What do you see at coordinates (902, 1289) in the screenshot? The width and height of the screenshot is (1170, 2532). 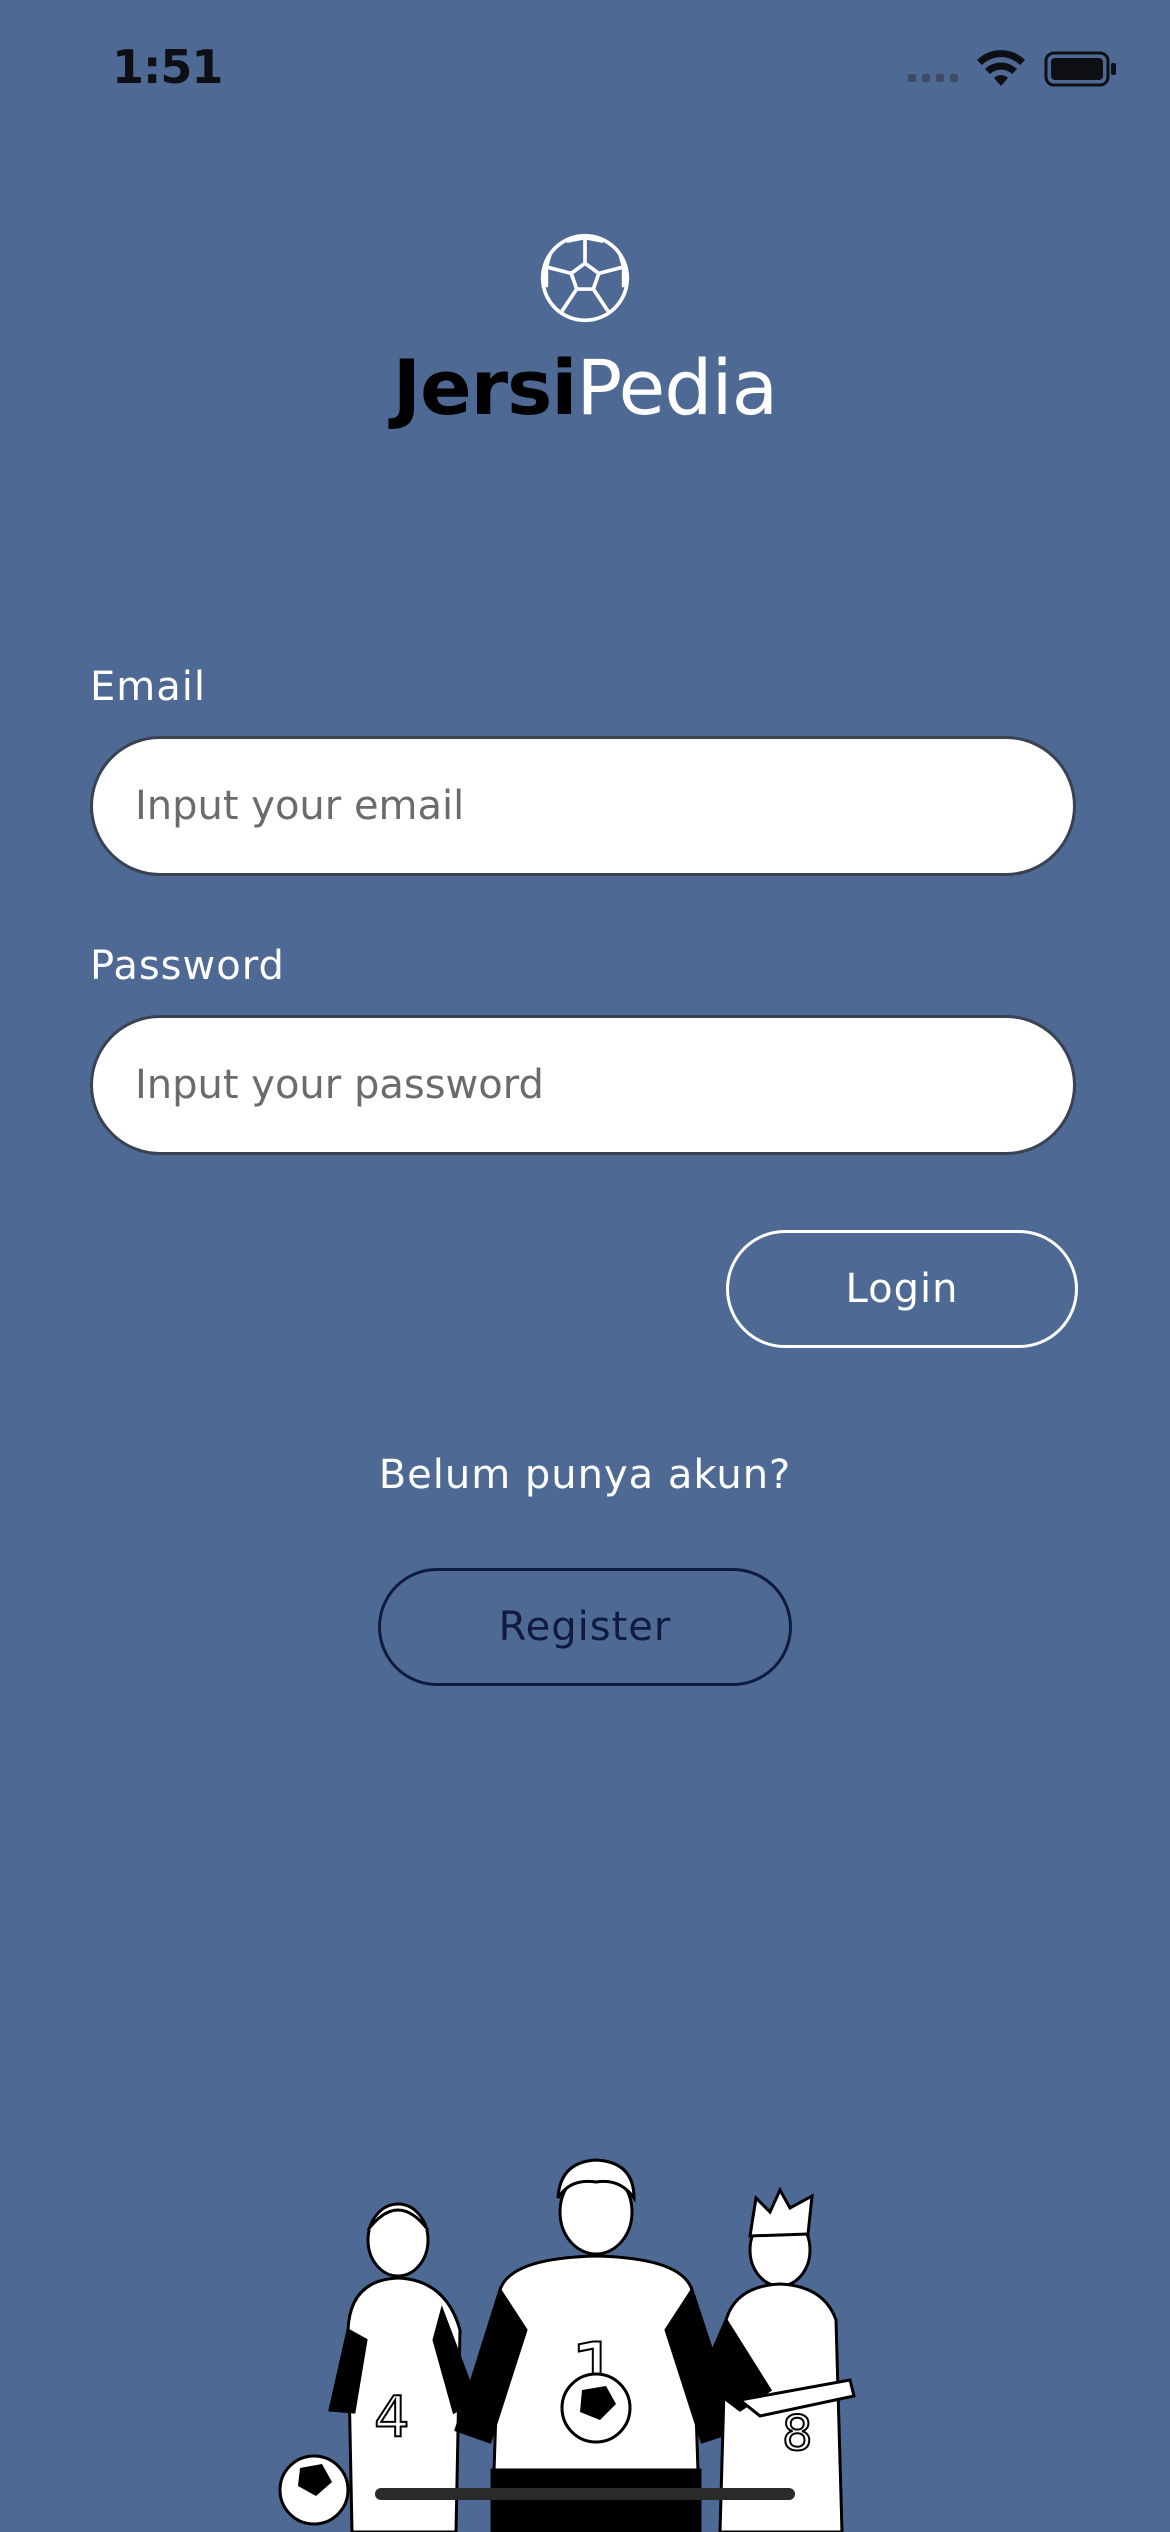 I see `login-button: Login` at bounding box center [902, 1289].